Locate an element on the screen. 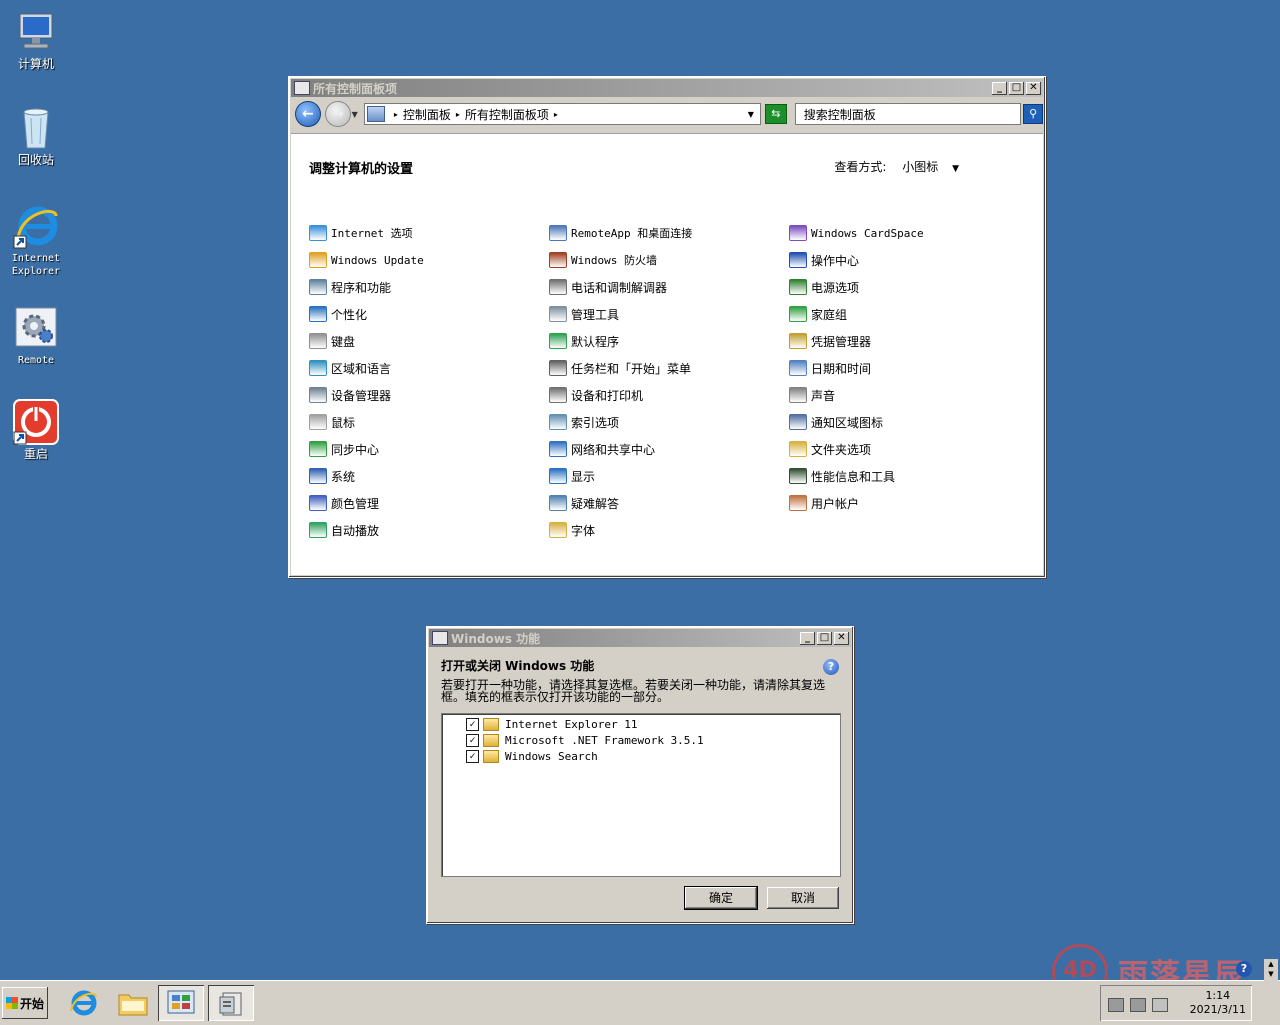 The width and height of the screenshot is (1280, 1025). search-input: 搜索控制面板 is located at coordinates (908, 114).